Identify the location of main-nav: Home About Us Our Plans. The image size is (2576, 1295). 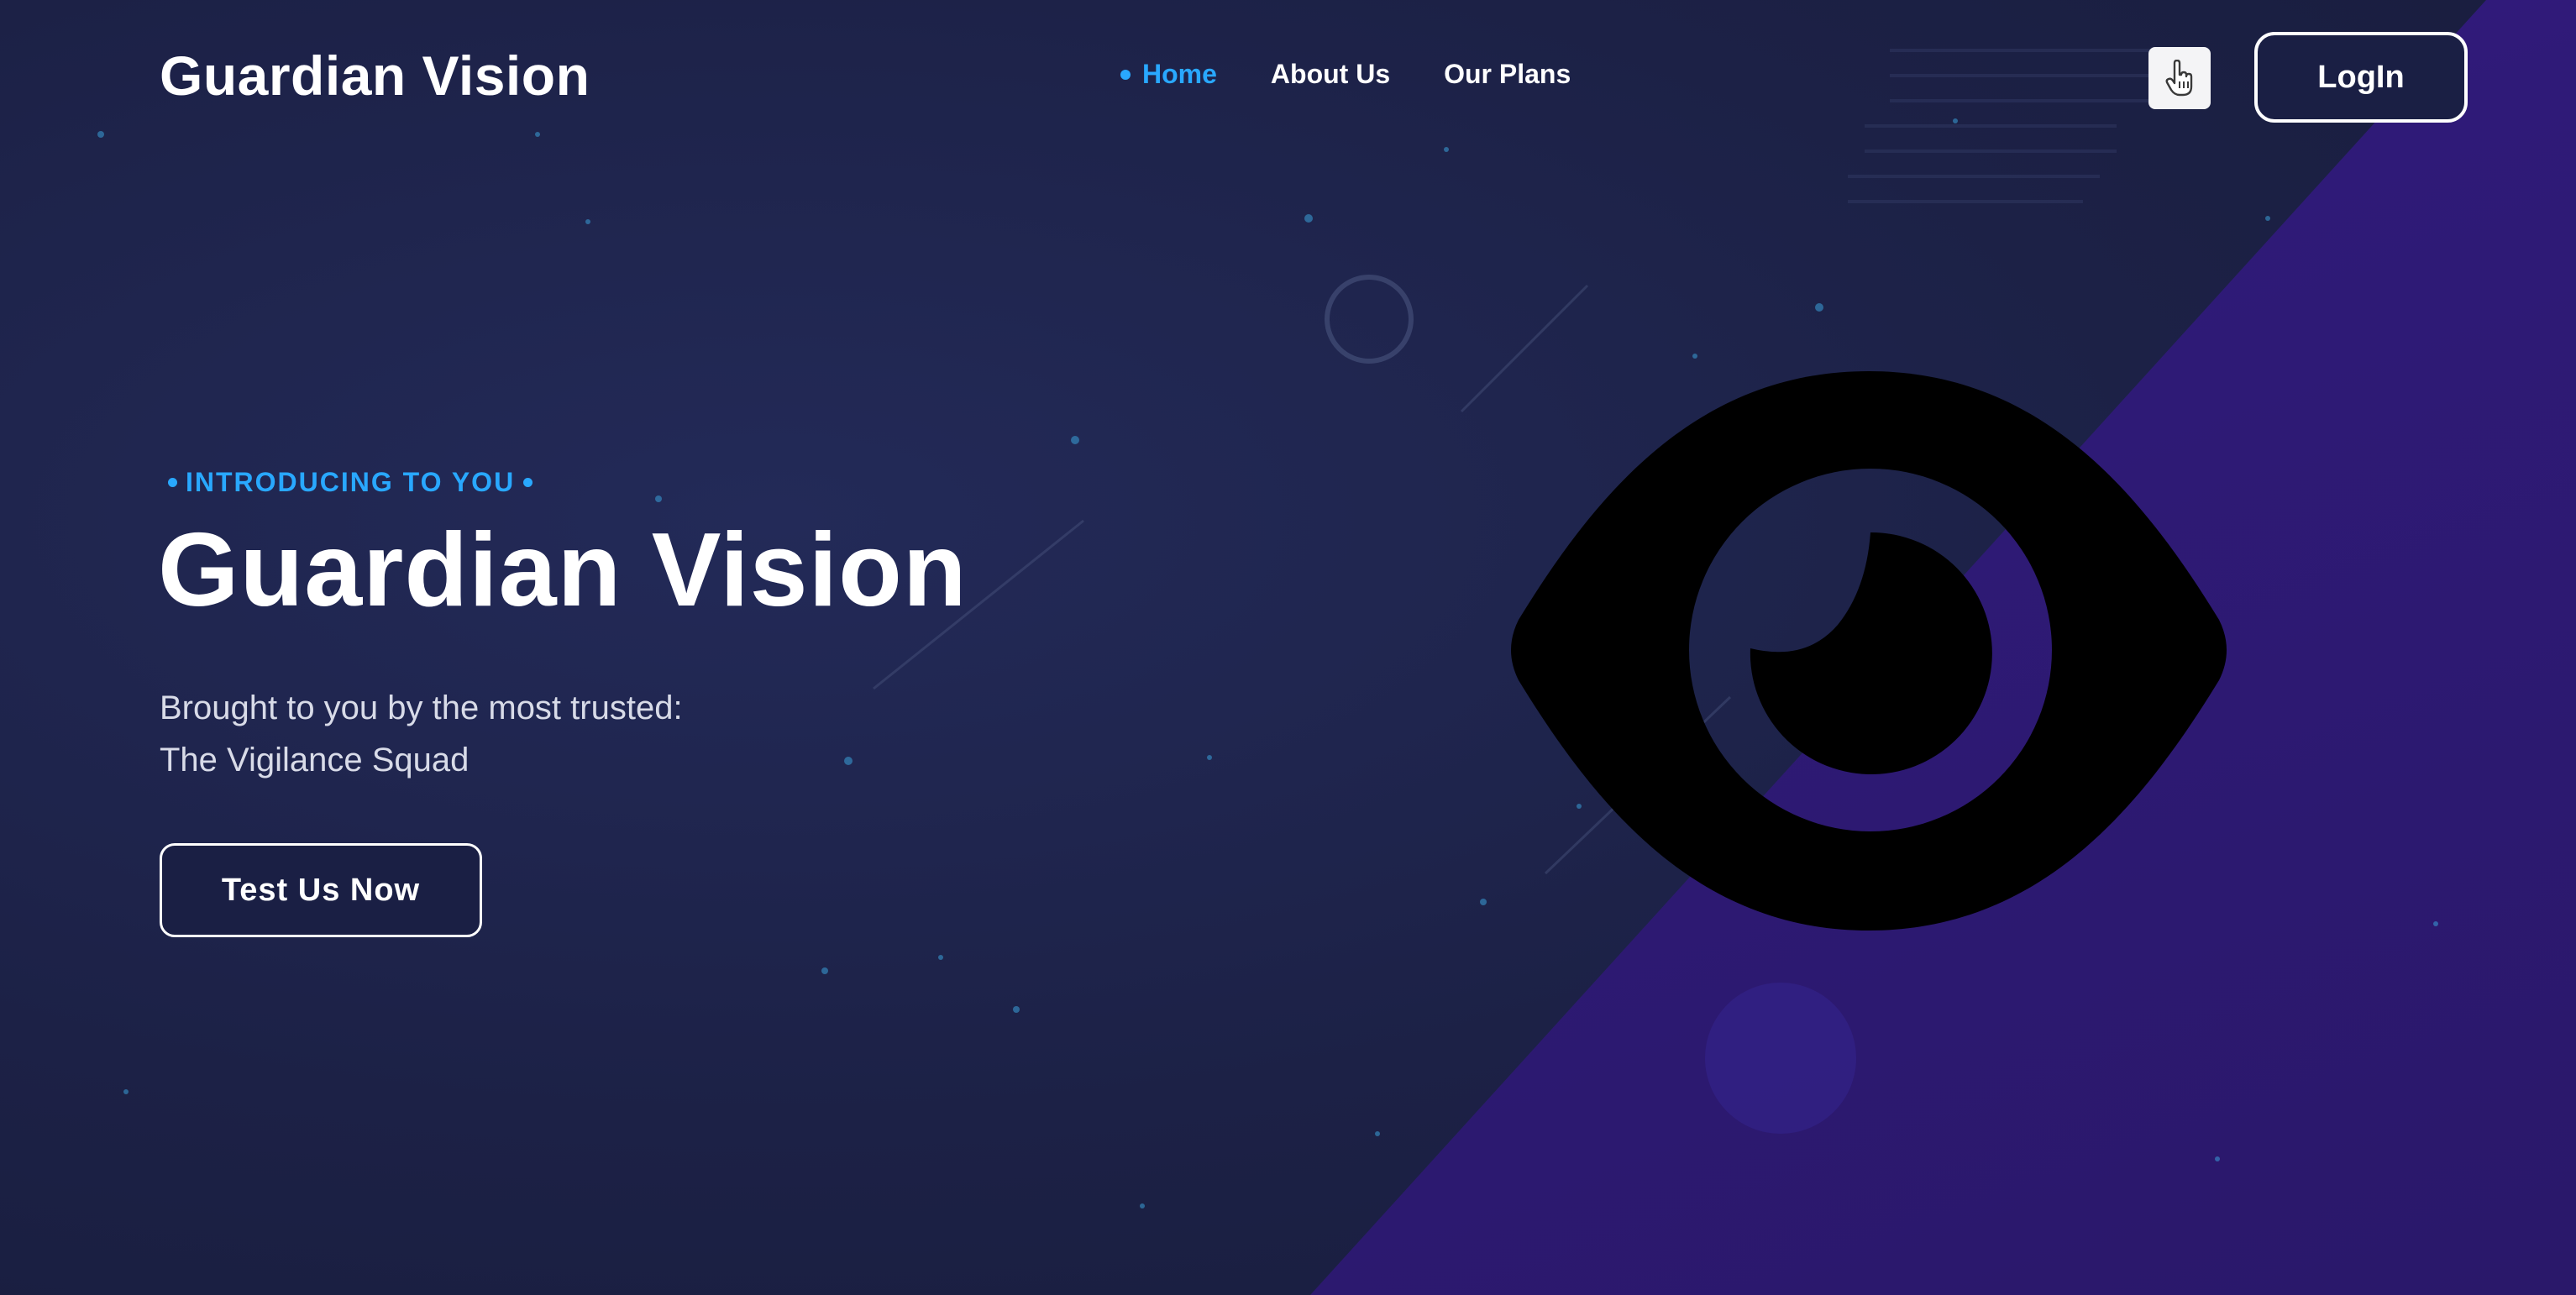
(1345, 74).